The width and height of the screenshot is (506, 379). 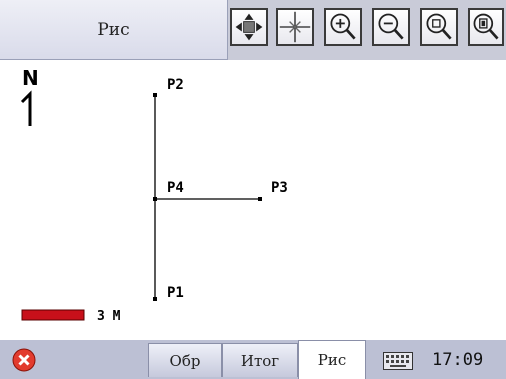 I want to click on center-icon, so click(x=295, y=27).